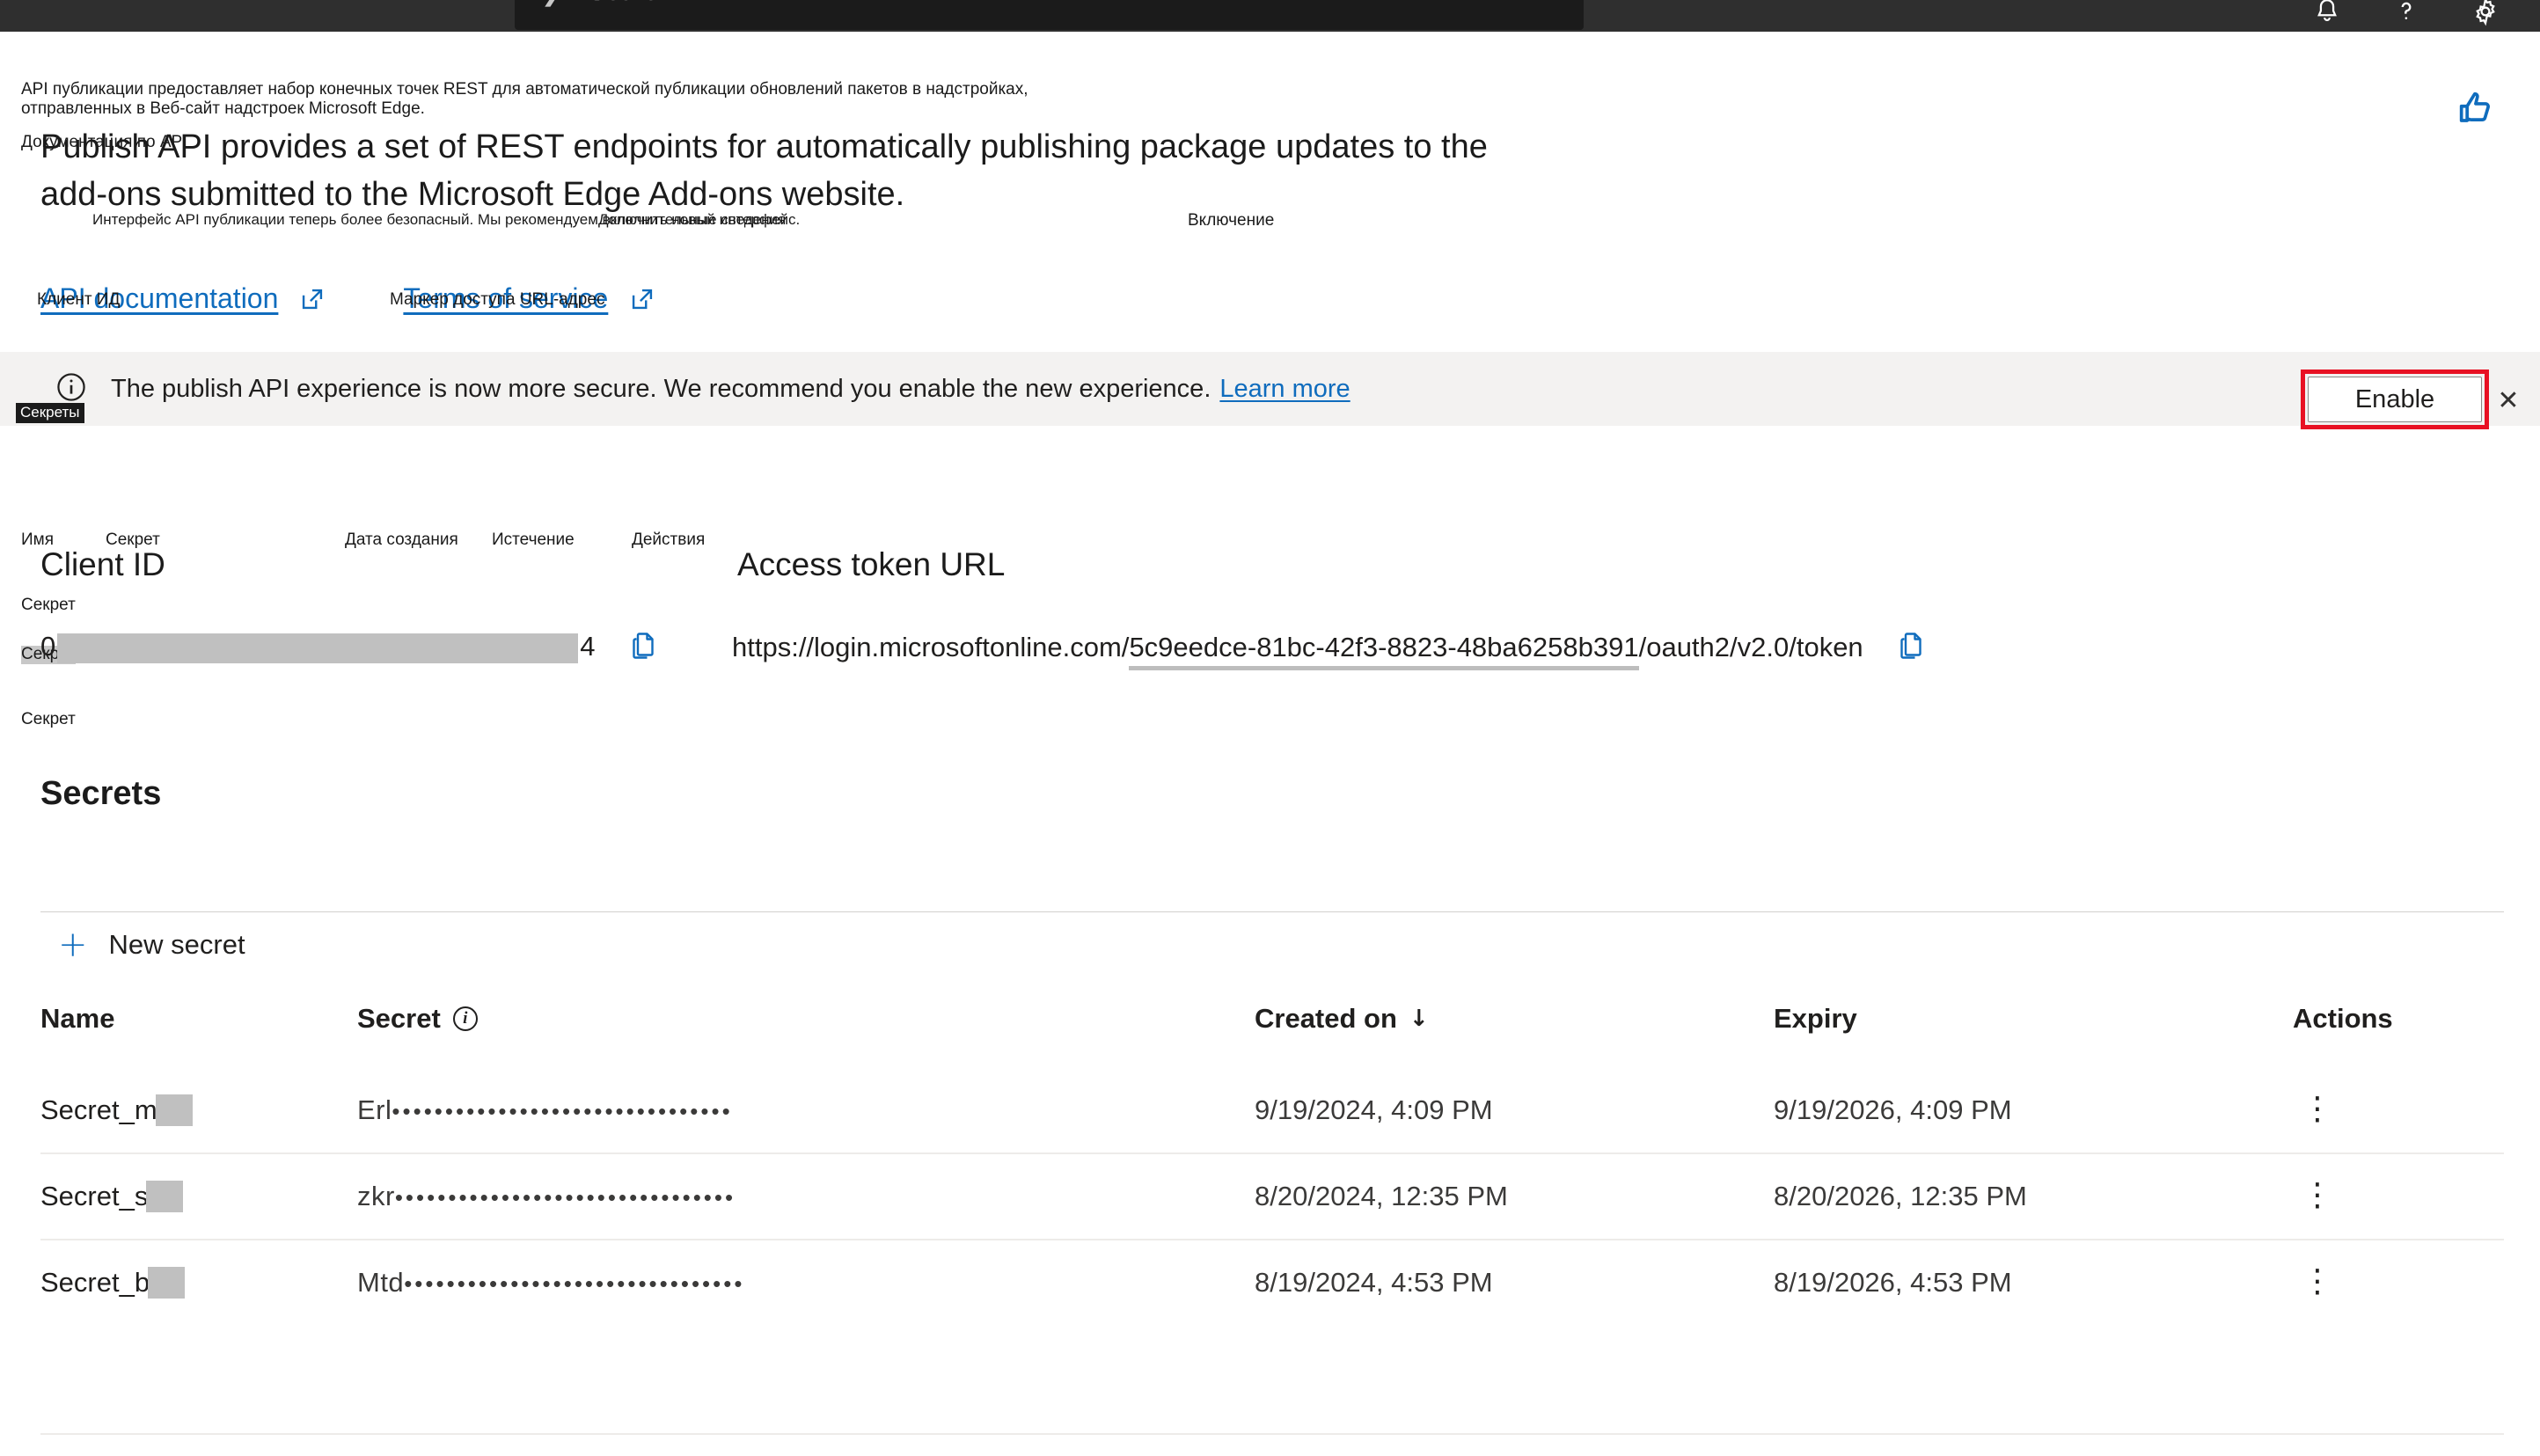 Image resolution: width=2540 pixels, height=1456 pixels. What do you see at coordinates (198, 1282) in the screenshot?
I see `cell-name: Secret_b` at bounding box center [198, 1282].